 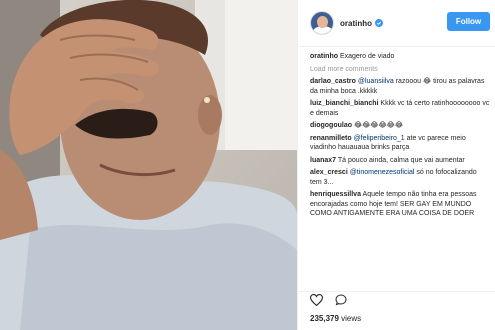 What do you see at coordinates (341, 302) in the screenshot?
I see `comment-bubble-icon` at bounding box center [341, 302].